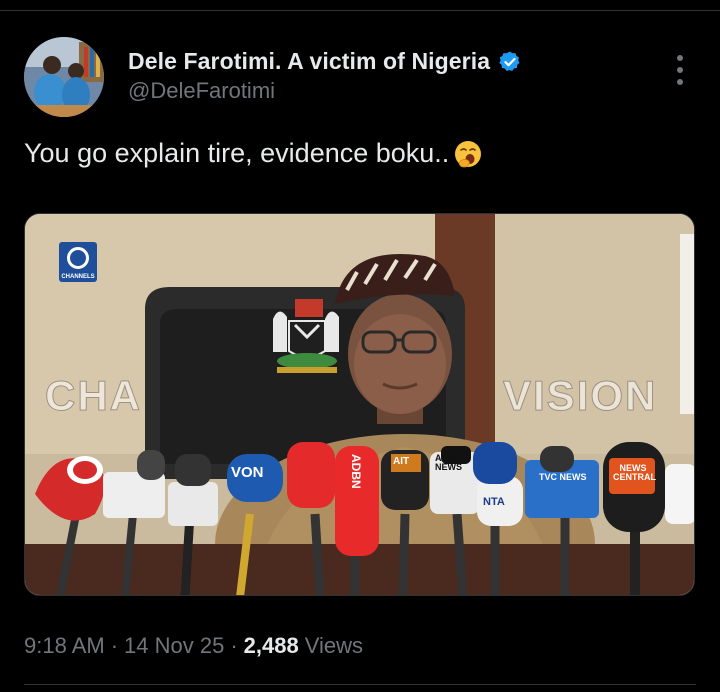  Describe the element at coordinates (468, 153) in the screenshot. I see `yawning-face-icon` at that location.